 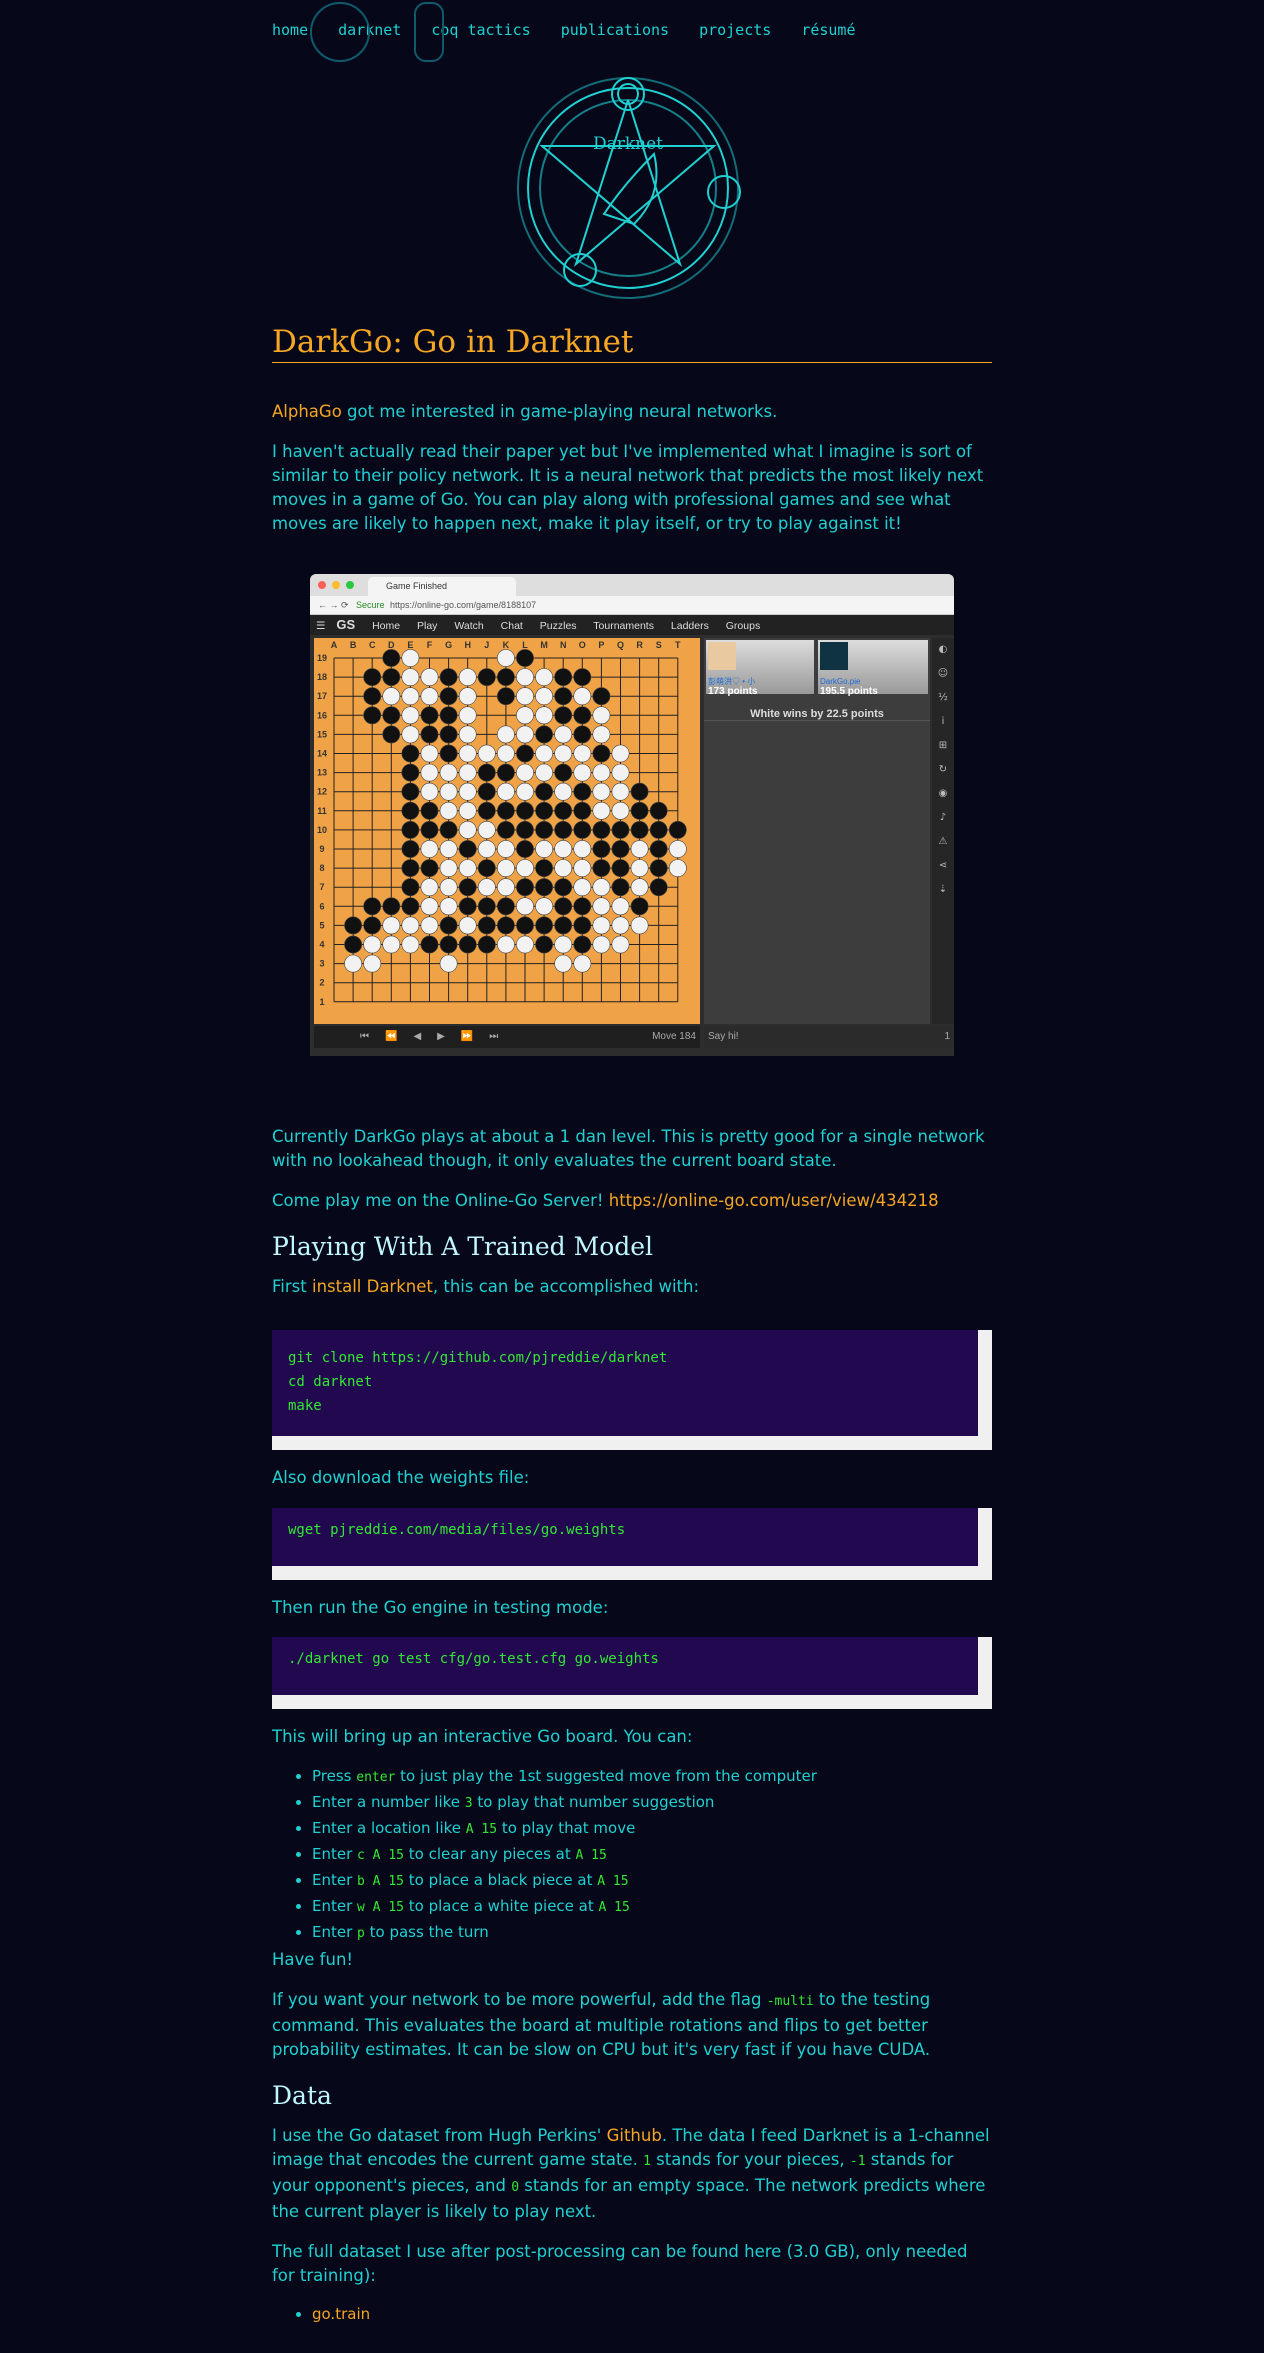 I want to click on go-train-link: go.train, so click(x=341, y=2314).